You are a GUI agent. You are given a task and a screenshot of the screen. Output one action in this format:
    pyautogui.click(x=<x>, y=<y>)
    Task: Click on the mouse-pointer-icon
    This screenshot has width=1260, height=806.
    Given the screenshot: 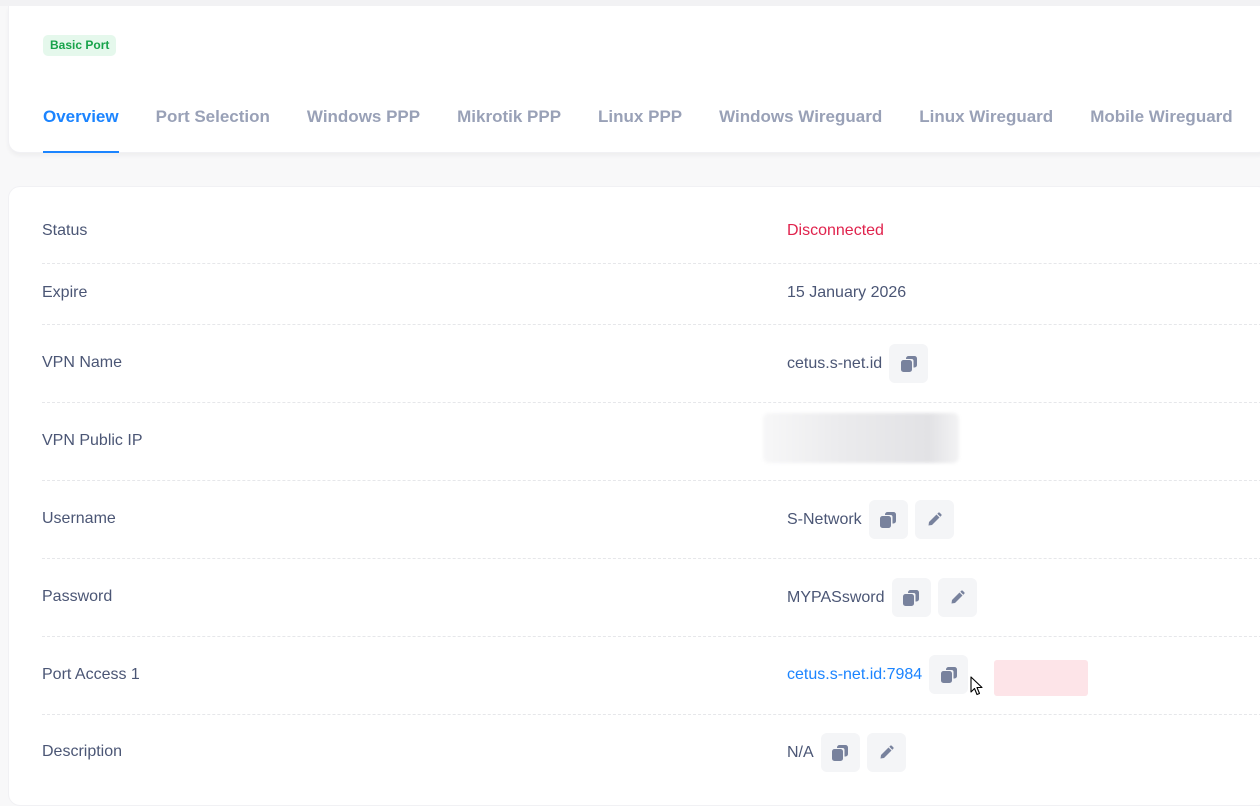 What is the action you would take?
    pyautogui.click(x=976, y=686)
    